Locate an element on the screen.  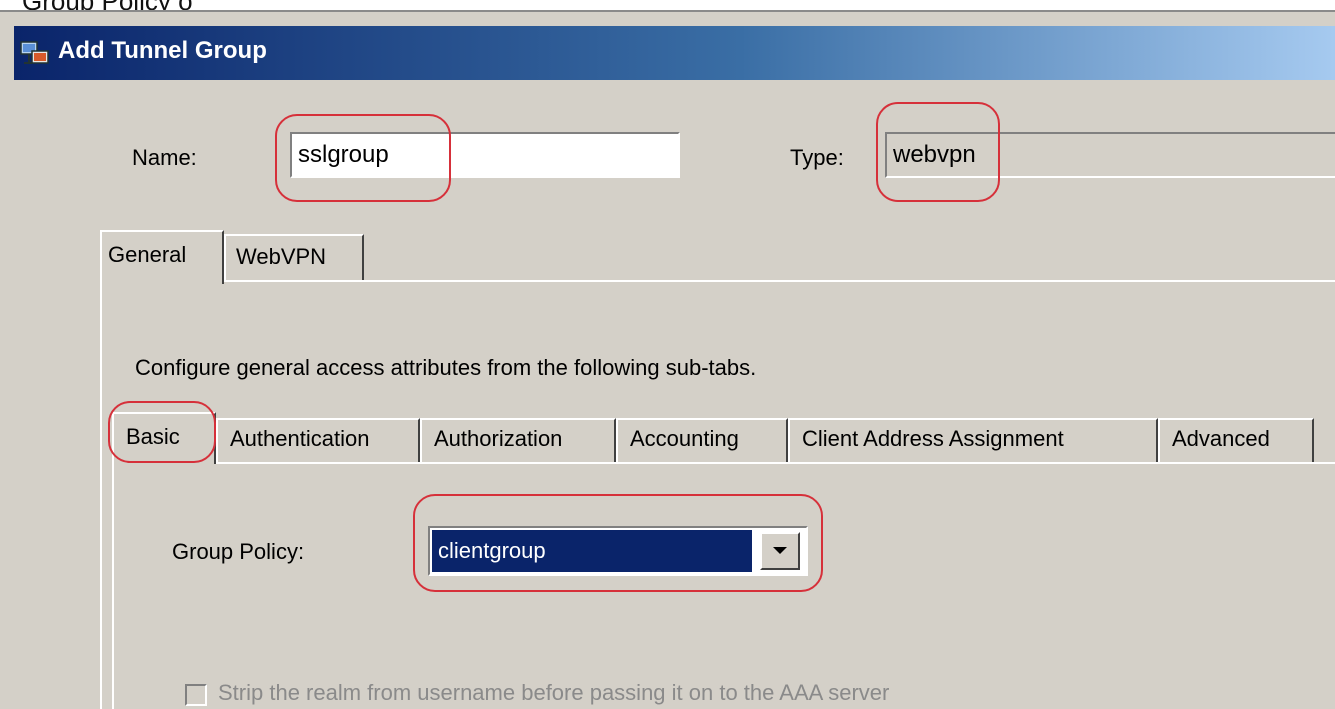
tab-authorization: Authorization is located at coordinates (518, 440).